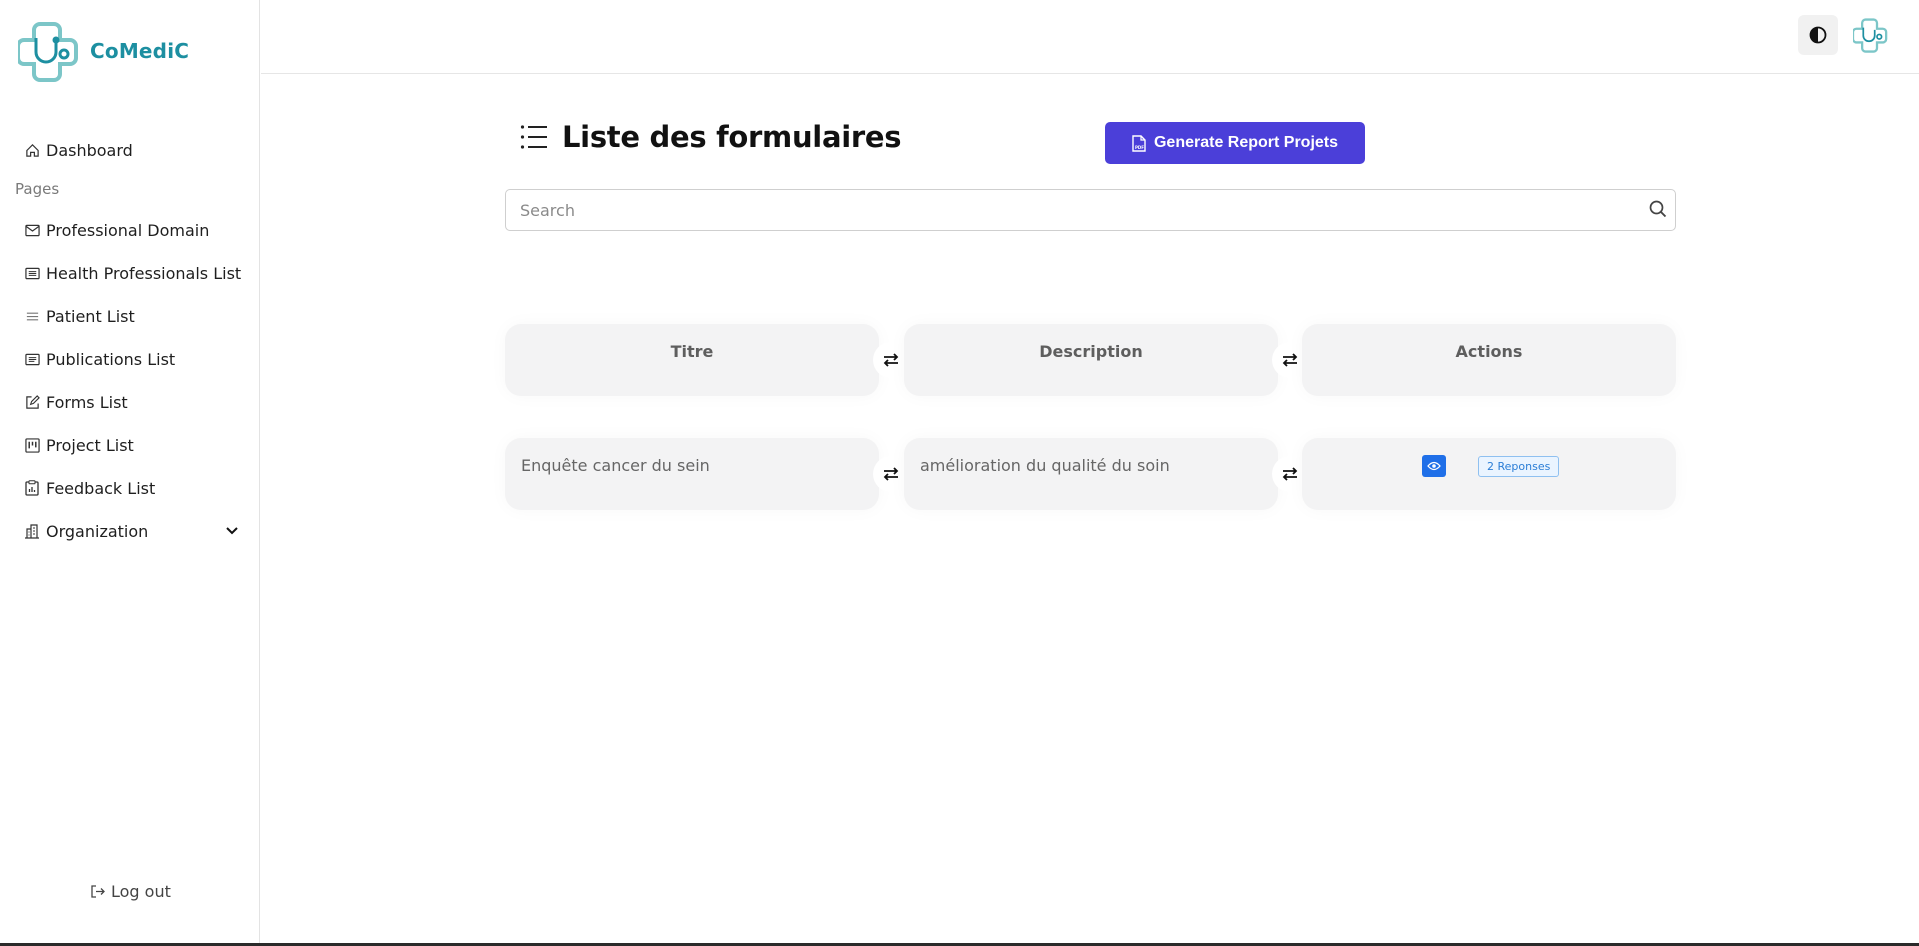  I want to click on sidebar-item-label: Patient List, so click(90, 316).